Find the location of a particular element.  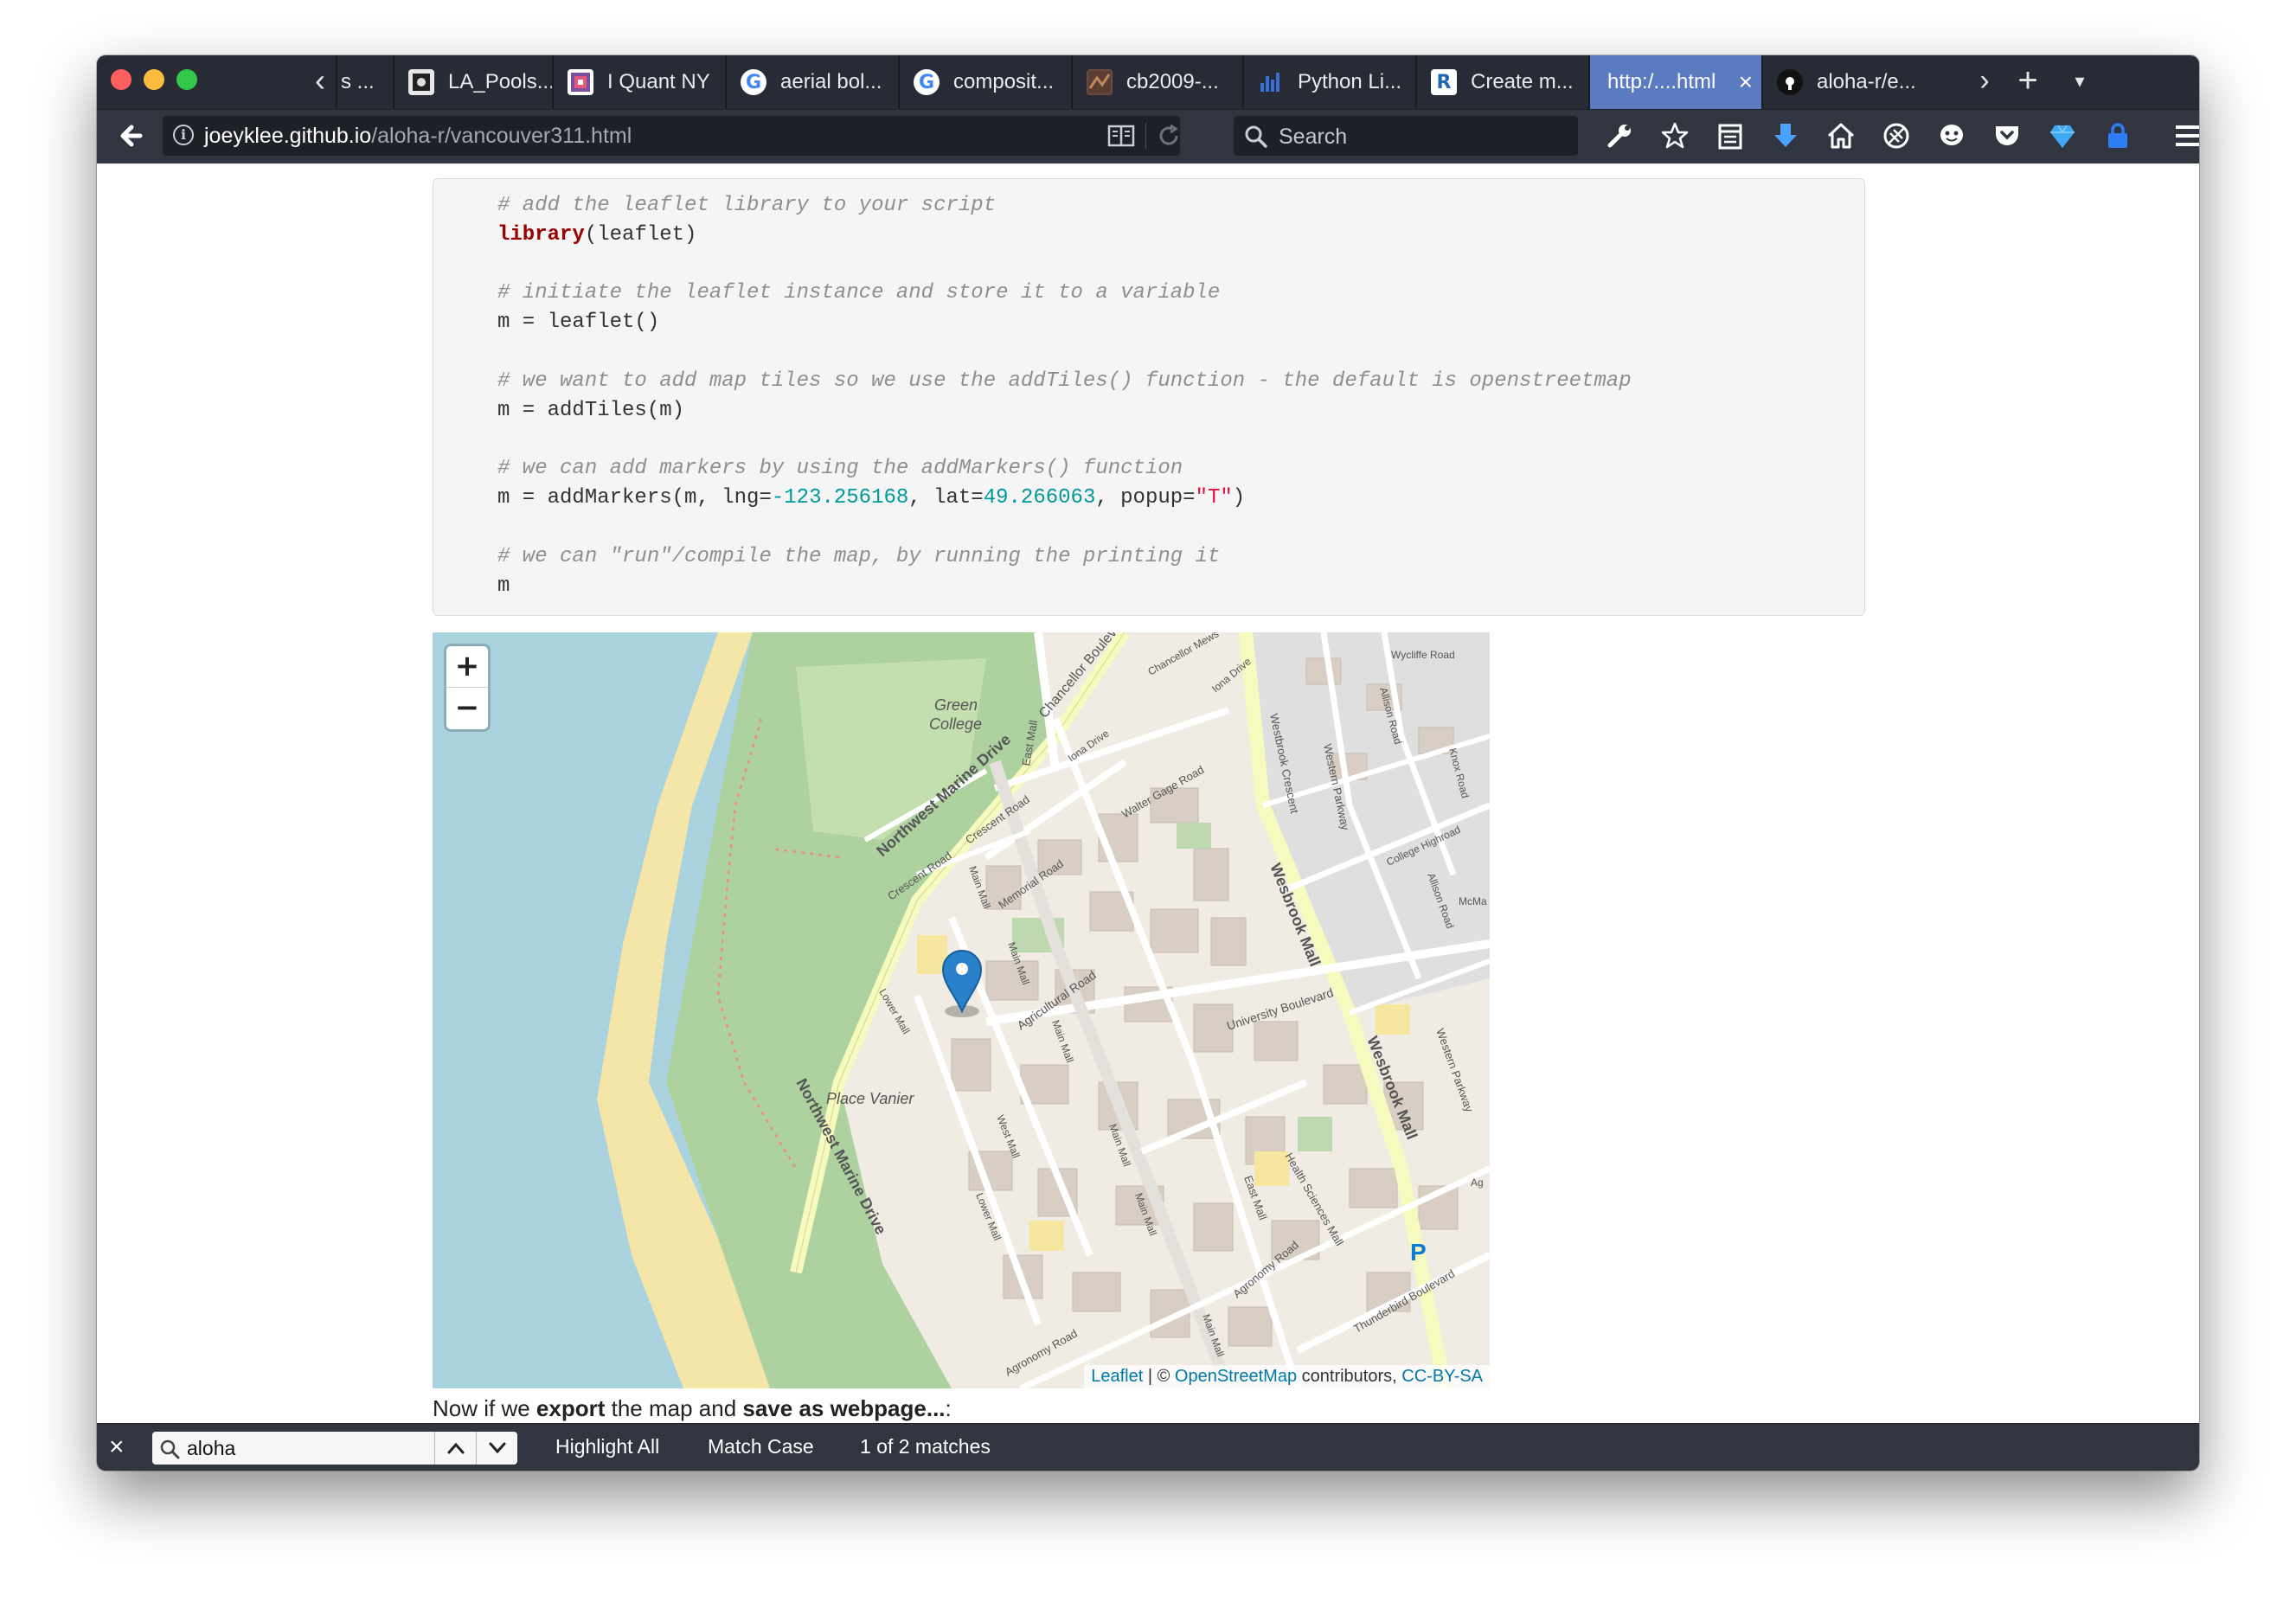

code-comment: # add the leaflet library to your script is located at coordinates (747, 206).